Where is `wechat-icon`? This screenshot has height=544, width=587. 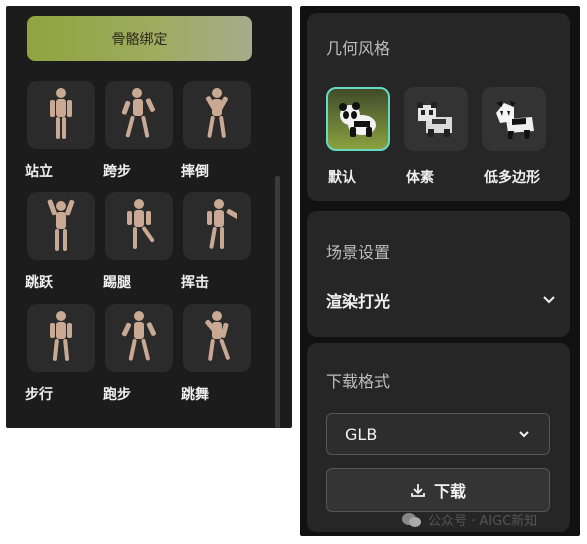 wechat-icon is located at coordinates (411, 519).